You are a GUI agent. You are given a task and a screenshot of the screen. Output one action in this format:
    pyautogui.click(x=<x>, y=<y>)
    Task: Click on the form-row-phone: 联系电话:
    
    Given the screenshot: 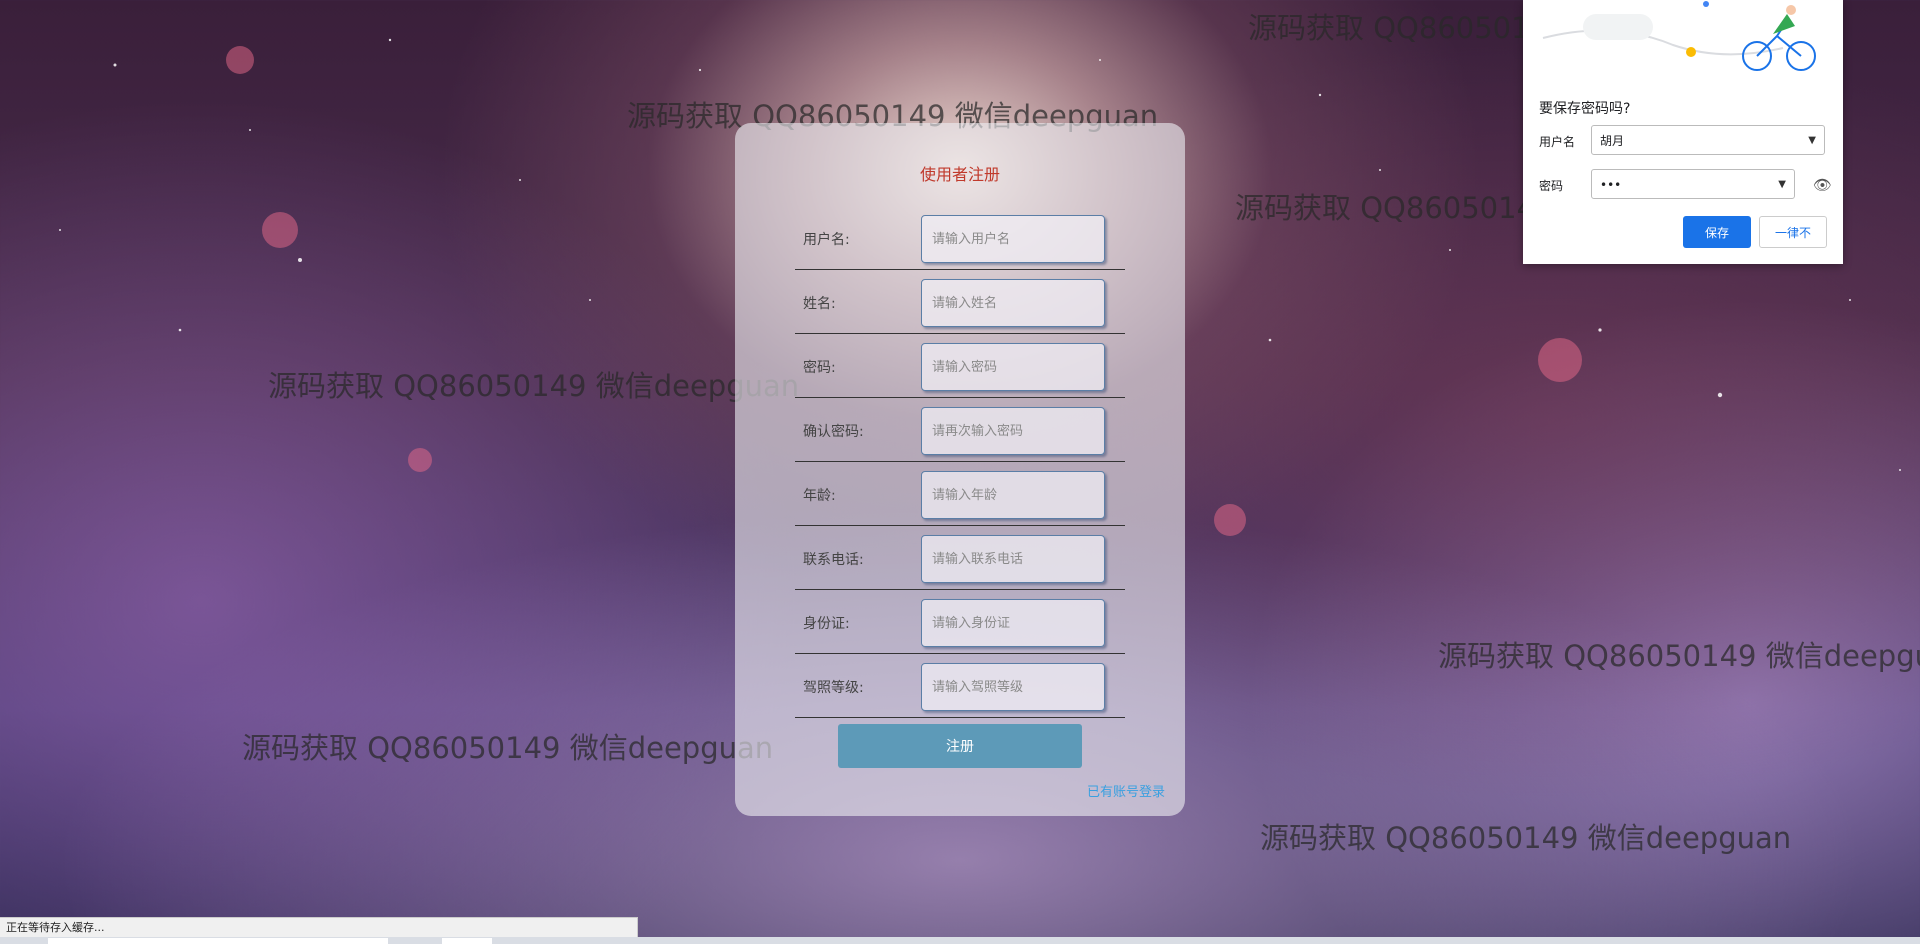 What is the action you would take?
    pyautogui.click(x=960, y=557)
    